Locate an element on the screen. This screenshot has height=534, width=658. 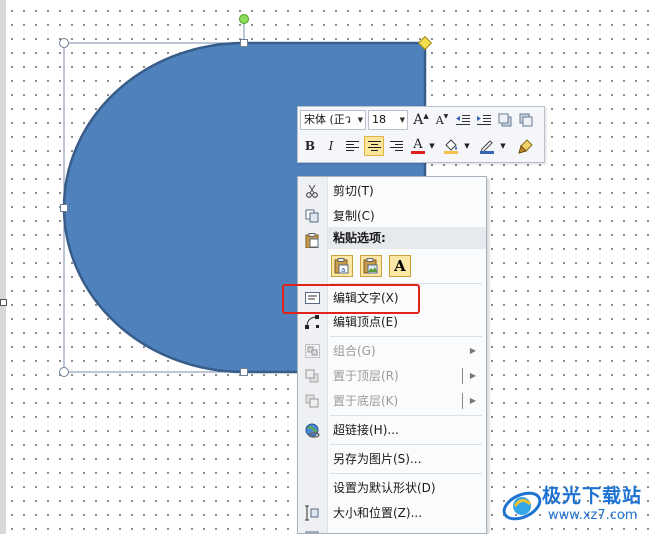
font-color-icon: A is located at coordinates (418, 144).